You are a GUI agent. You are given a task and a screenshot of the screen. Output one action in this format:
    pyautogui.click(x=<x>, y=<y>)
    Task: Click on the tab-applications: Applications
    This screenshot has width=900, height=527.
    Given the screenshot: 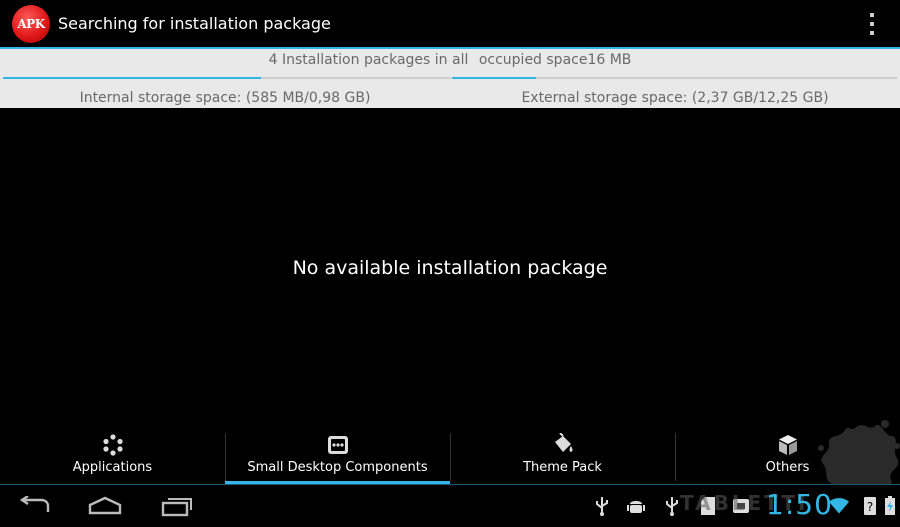 What is the action you would take?
    pyautogui.click(x=112, y=457)
    